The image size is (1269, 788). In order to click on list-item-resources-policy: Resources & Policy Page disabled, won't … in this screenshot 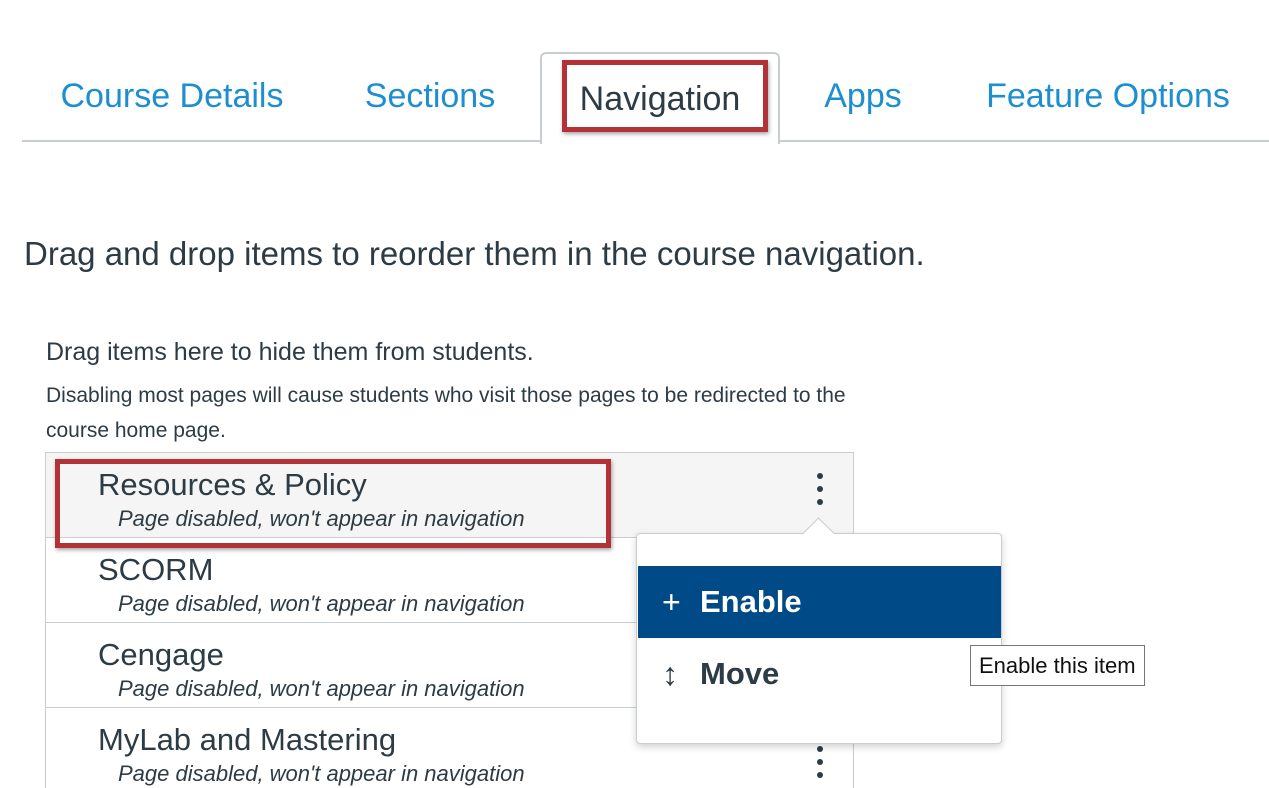, I will do `click(449, 495)`.